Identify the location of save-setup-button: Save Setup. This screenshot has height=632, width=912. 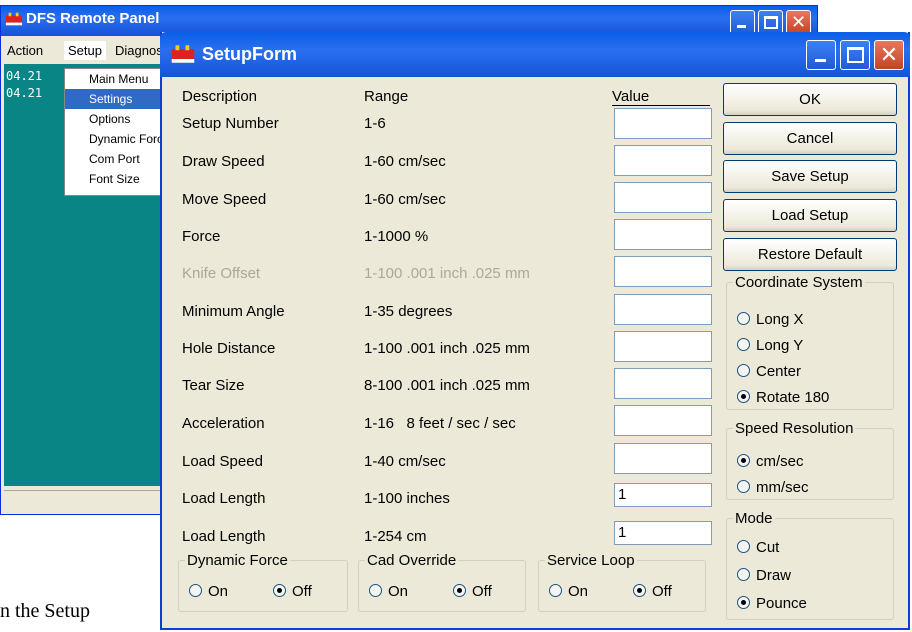
(810, 176).